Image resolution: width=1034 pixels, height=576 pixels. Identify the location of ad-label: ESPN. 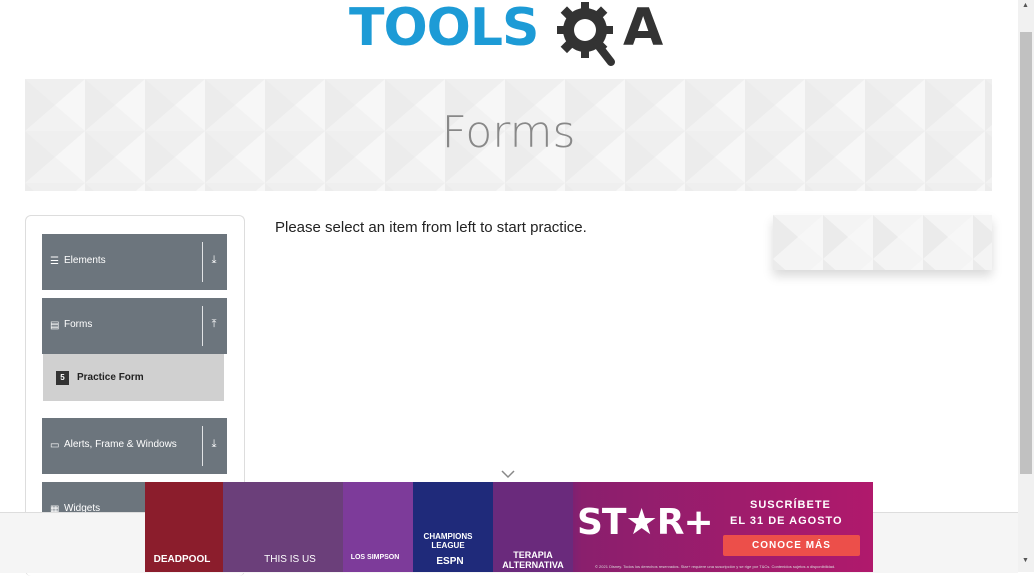
(450, 561).